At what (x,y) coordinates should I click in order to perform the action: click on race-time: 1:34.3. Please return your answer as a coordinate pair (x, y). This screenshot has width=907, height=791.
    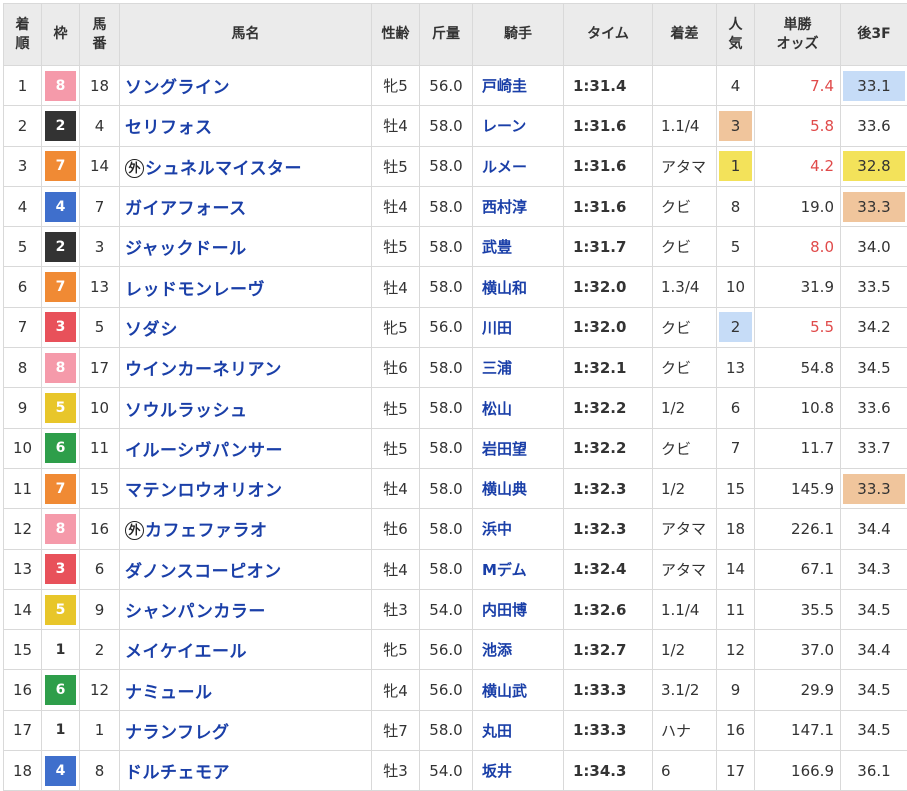
    Looking at the image, I should click on (608, 771).